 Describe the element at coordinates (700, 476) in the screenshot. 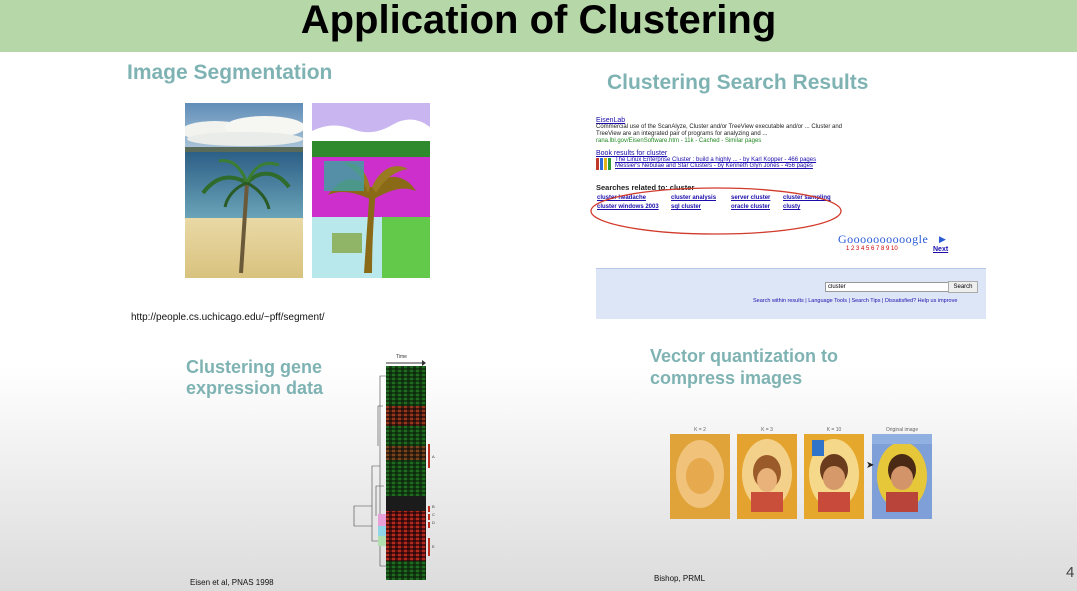

I see `vq-image-k2` at that location.